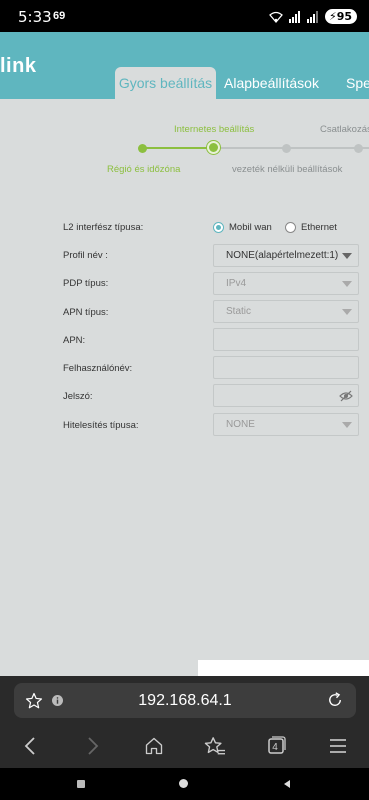  I want to click on profile-name-select: NONE(alapértelmezett:1), so click(286, 255).